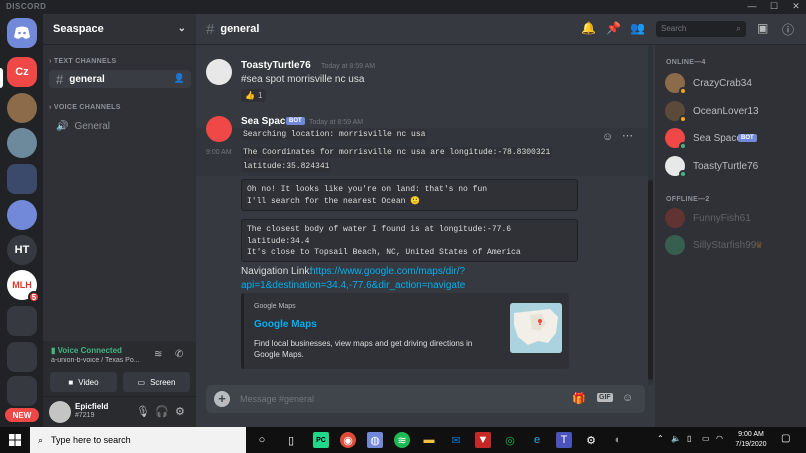 The image size is (806, 453). I want to click on attach-plus-icon: +, so click(222, 399).